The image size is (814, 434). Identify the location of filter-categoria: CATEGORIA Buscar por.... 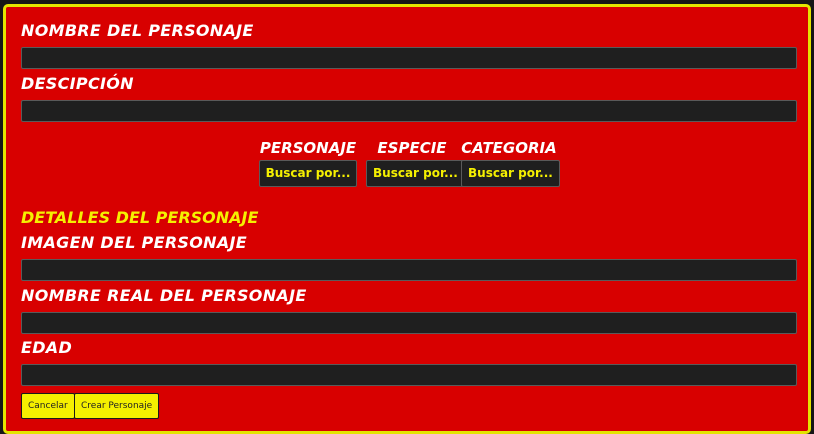
(510, 163).